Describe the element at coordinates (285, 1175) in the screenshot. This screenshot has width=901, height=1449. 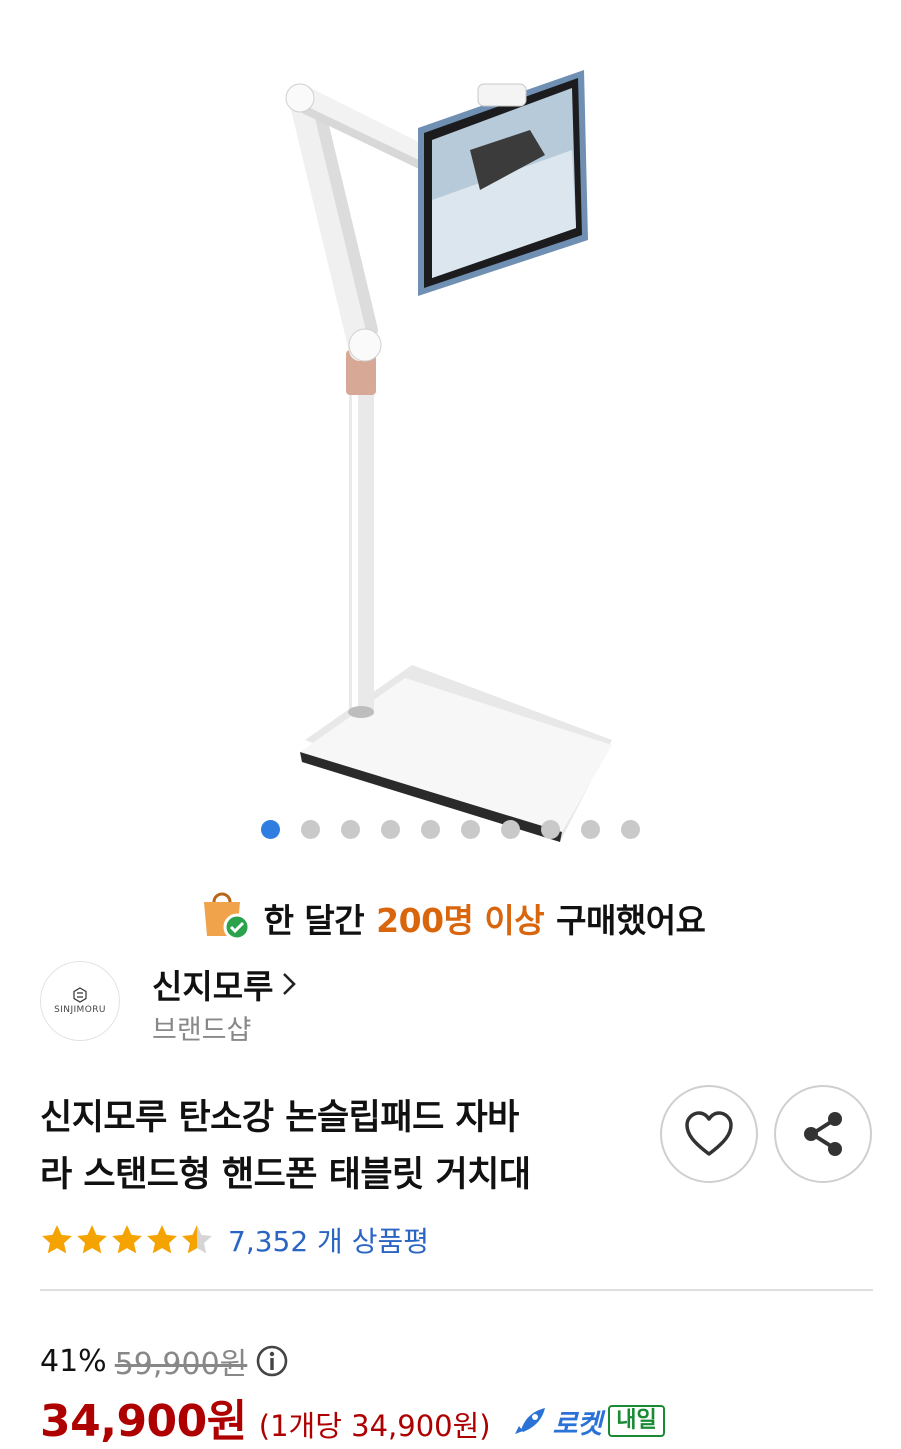
I see `product-title-line: 라 스탠드형 핸드폰 태블릿 거치대` at that location.